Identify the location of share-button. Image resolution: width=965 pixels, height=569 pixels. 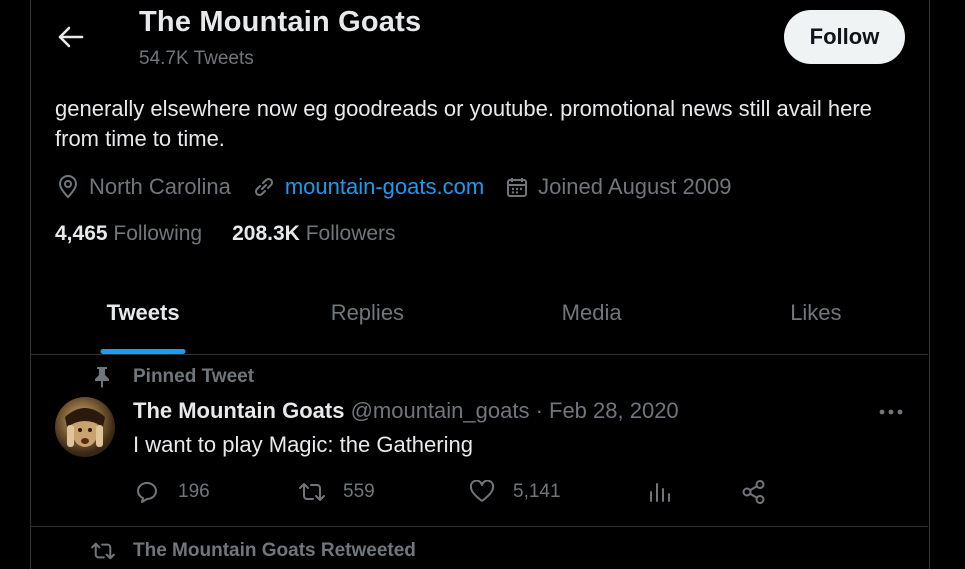
(762, 492).